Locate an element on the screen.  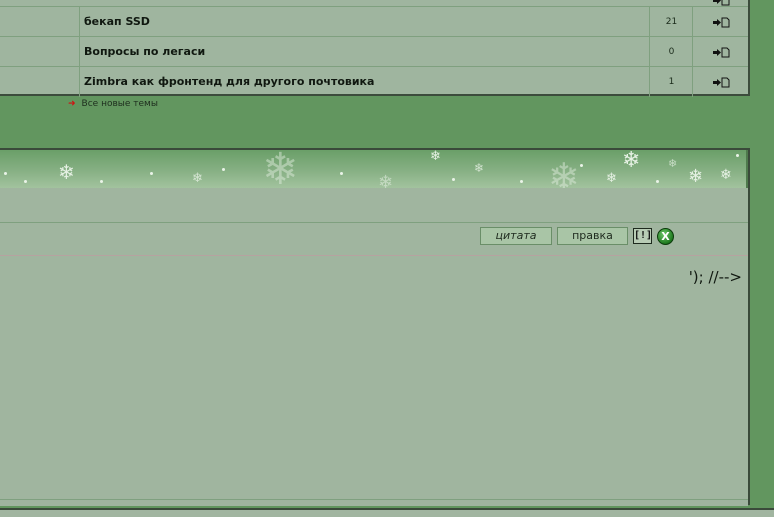
topic-reply-count: 21 is located at coordinates (672, 22).